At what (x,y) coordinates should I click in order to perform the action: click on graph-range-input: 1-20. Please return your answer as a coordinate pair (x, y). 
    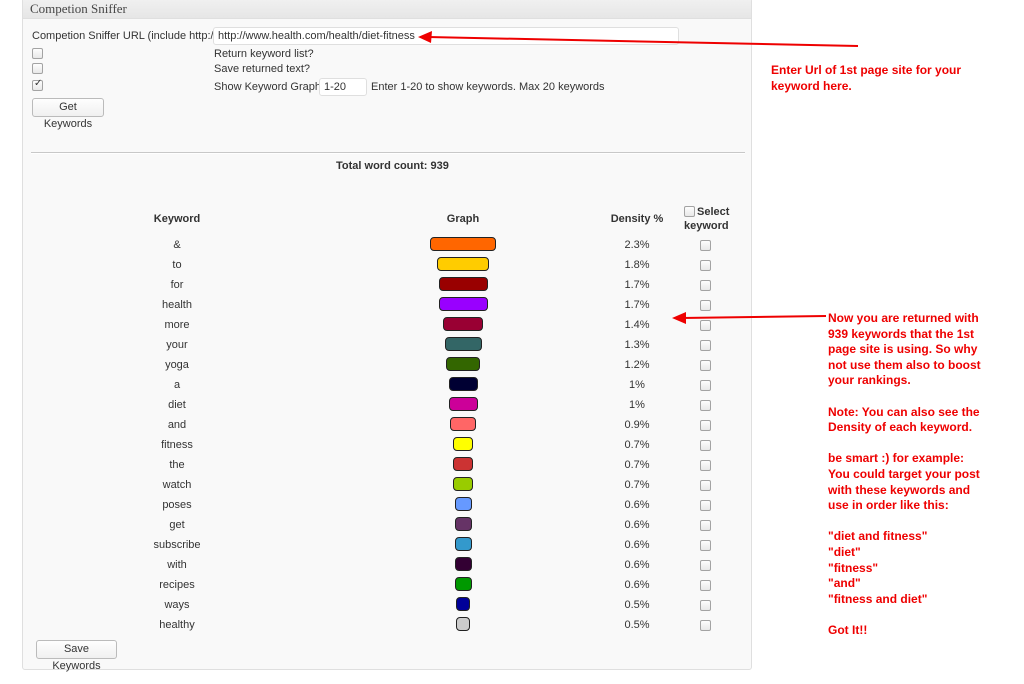
    Looking at the image, I should click on (343, 87).